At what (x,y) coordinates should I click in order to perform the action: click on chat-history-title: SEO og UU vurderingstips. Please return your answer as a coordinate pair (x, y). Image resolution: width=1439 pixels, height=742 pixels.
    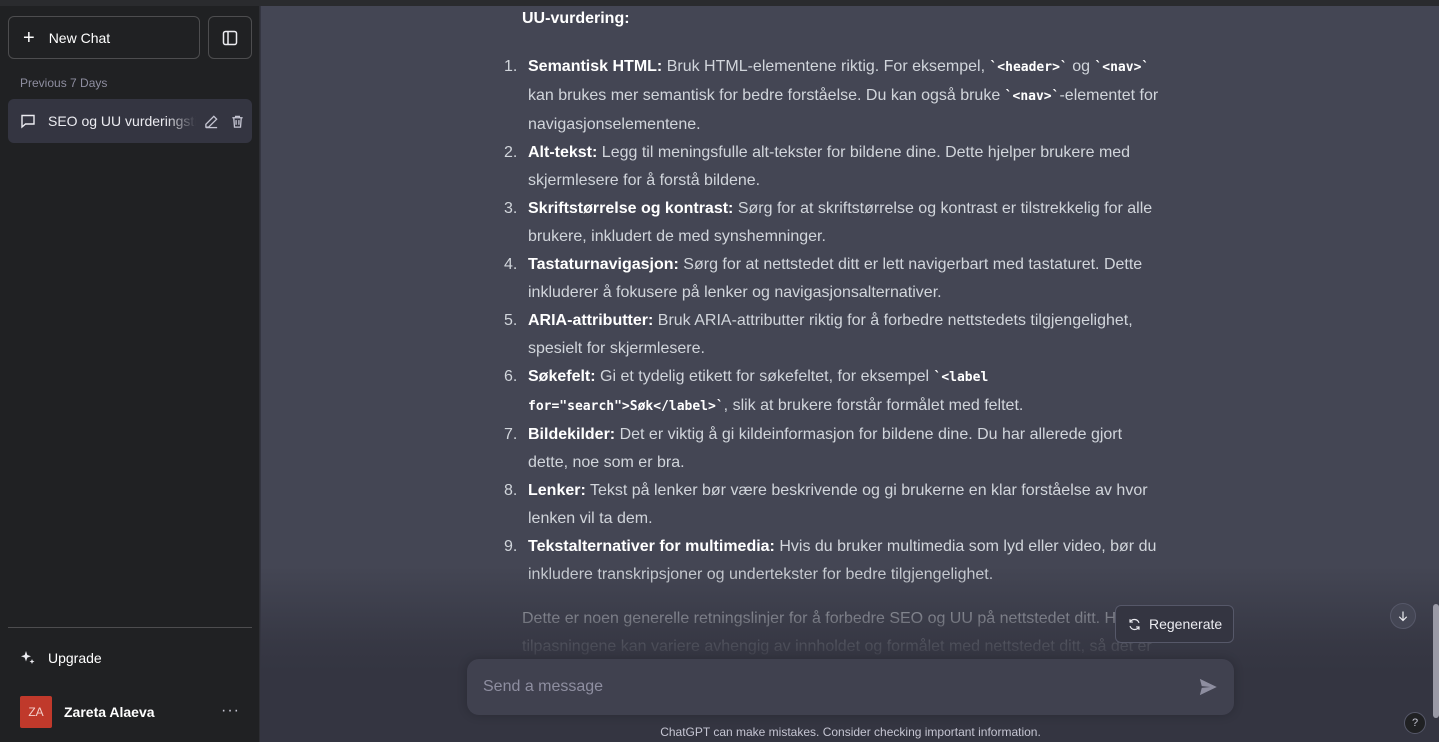
    Looking at the image, I should click on (122, 121).